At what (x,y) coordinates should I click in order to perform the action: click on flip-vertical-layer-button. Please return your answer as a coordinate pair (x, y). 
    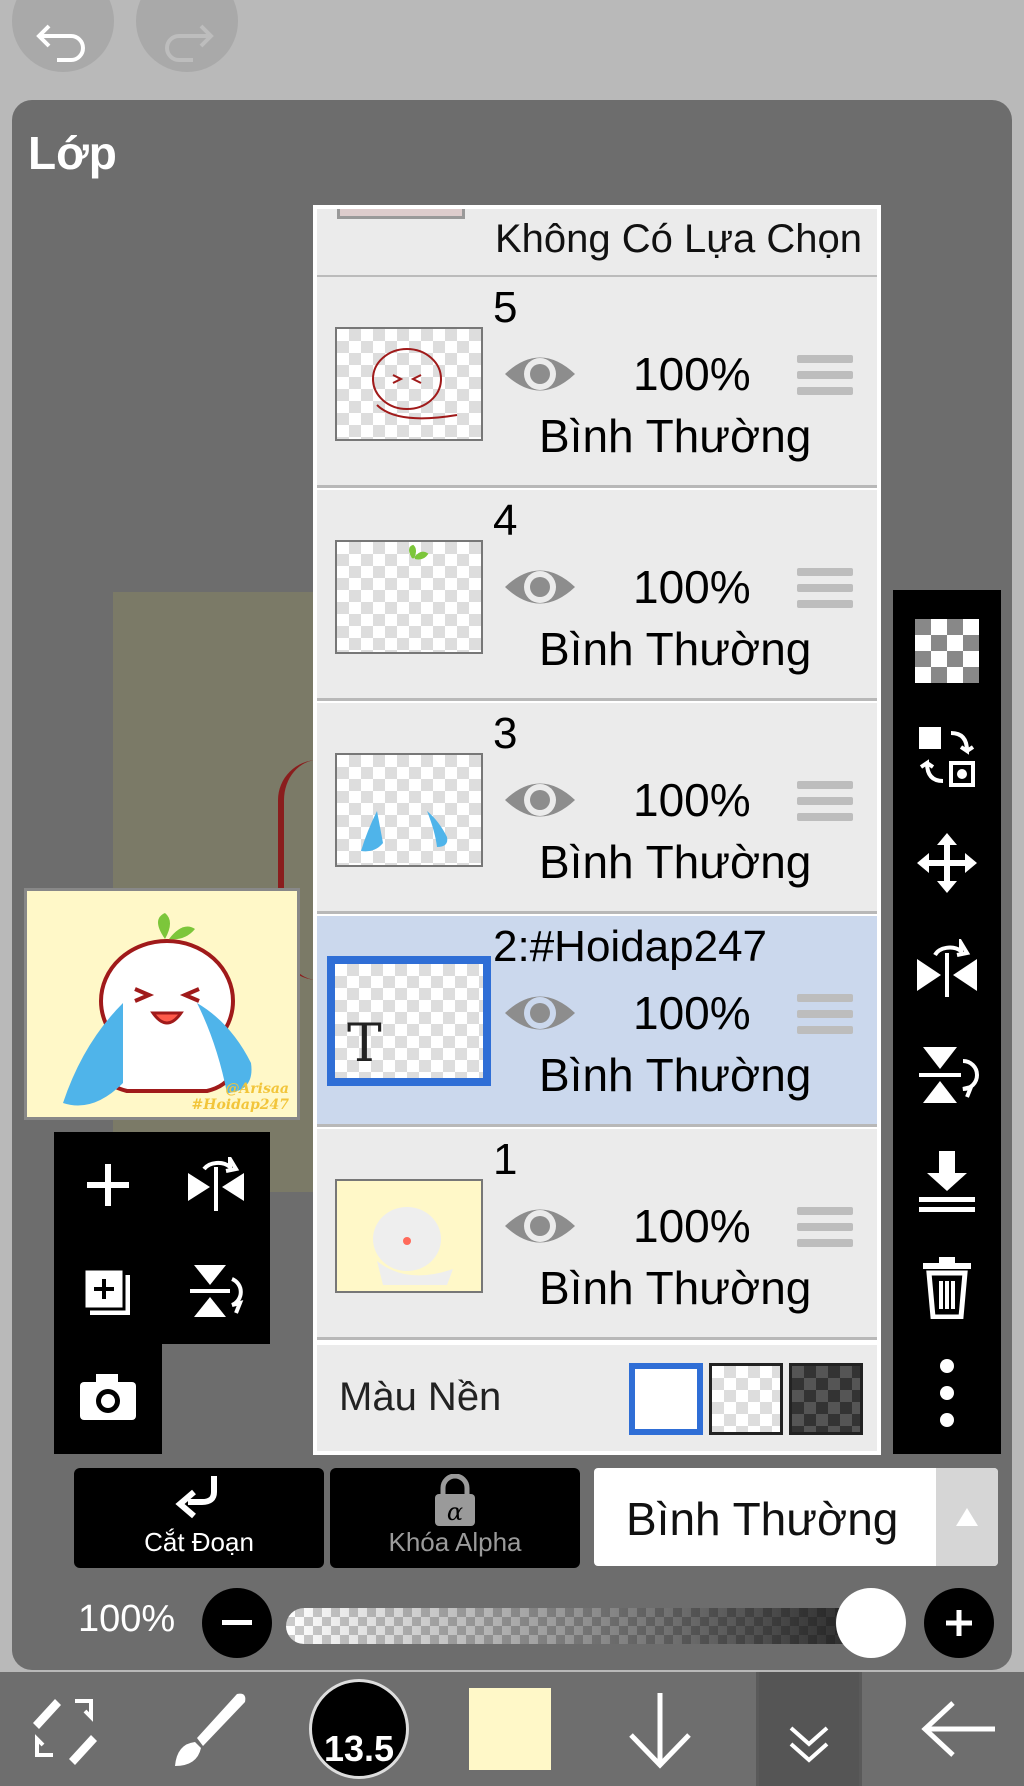
    Looking at the image, I should click on (947, 1075).